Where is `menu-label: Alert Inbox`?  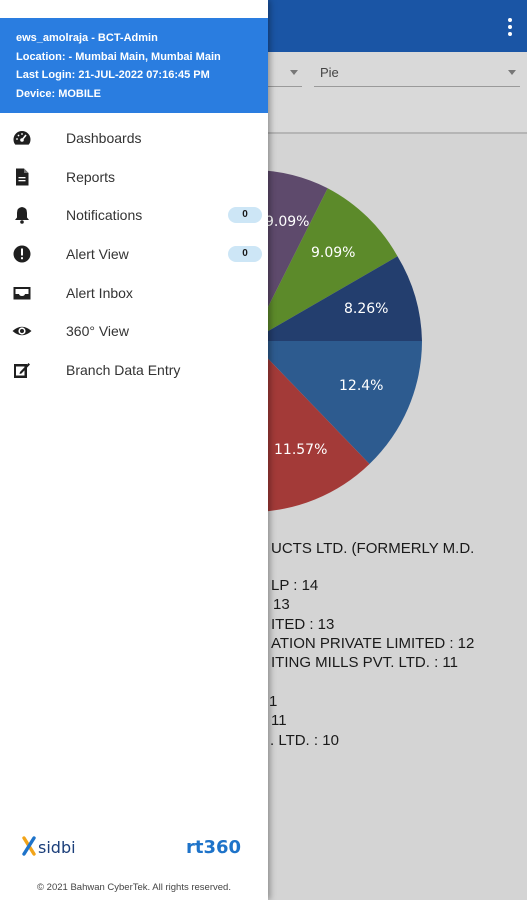
menu-label: Alert Inbox is located at coordinates (99, 292).